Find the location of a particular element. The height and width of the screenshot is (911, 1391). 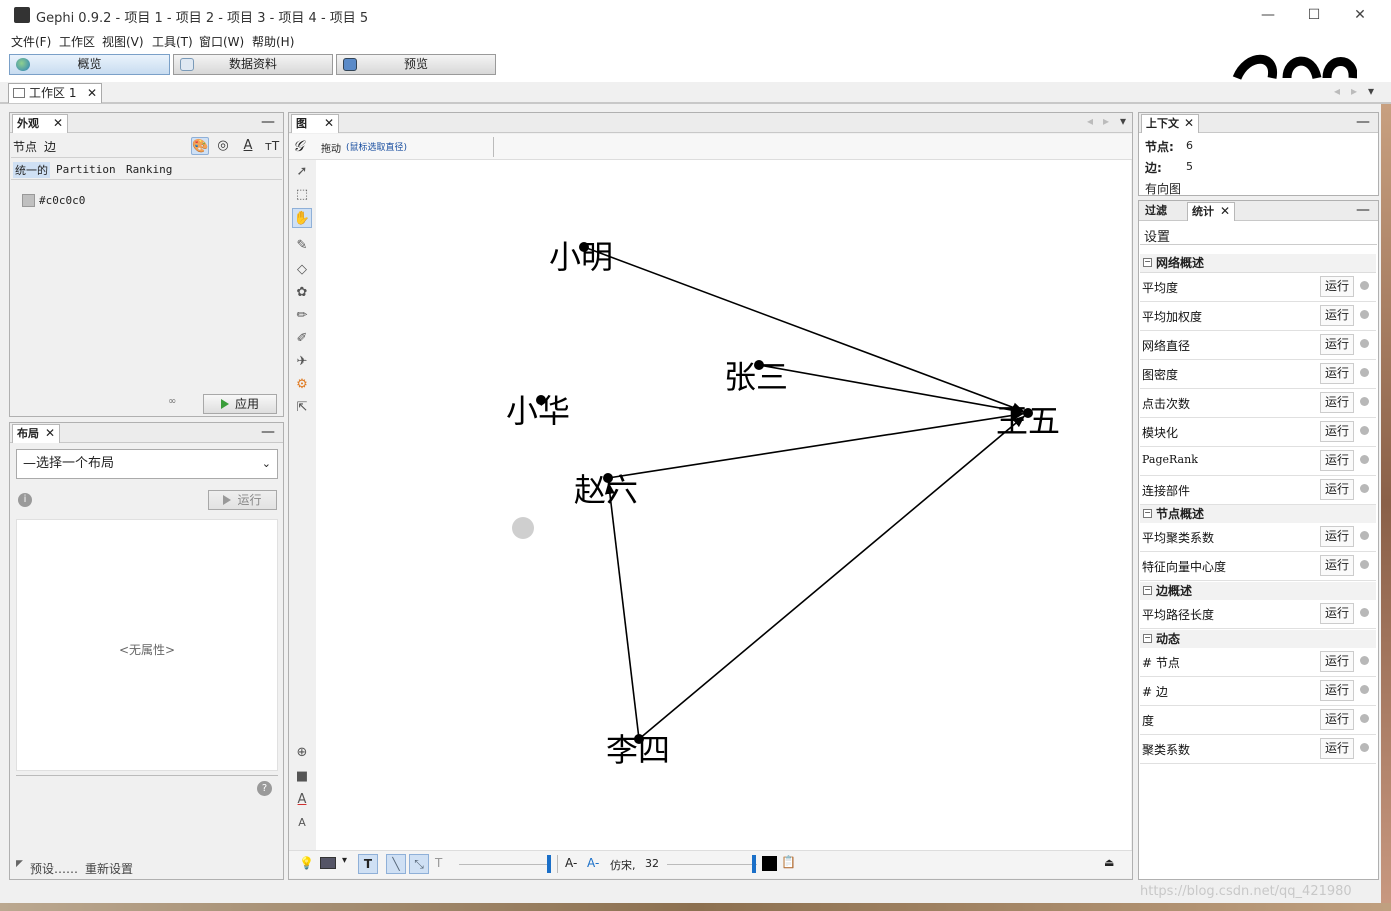

label-scale-slider-track is located at coordinates (712, 864).